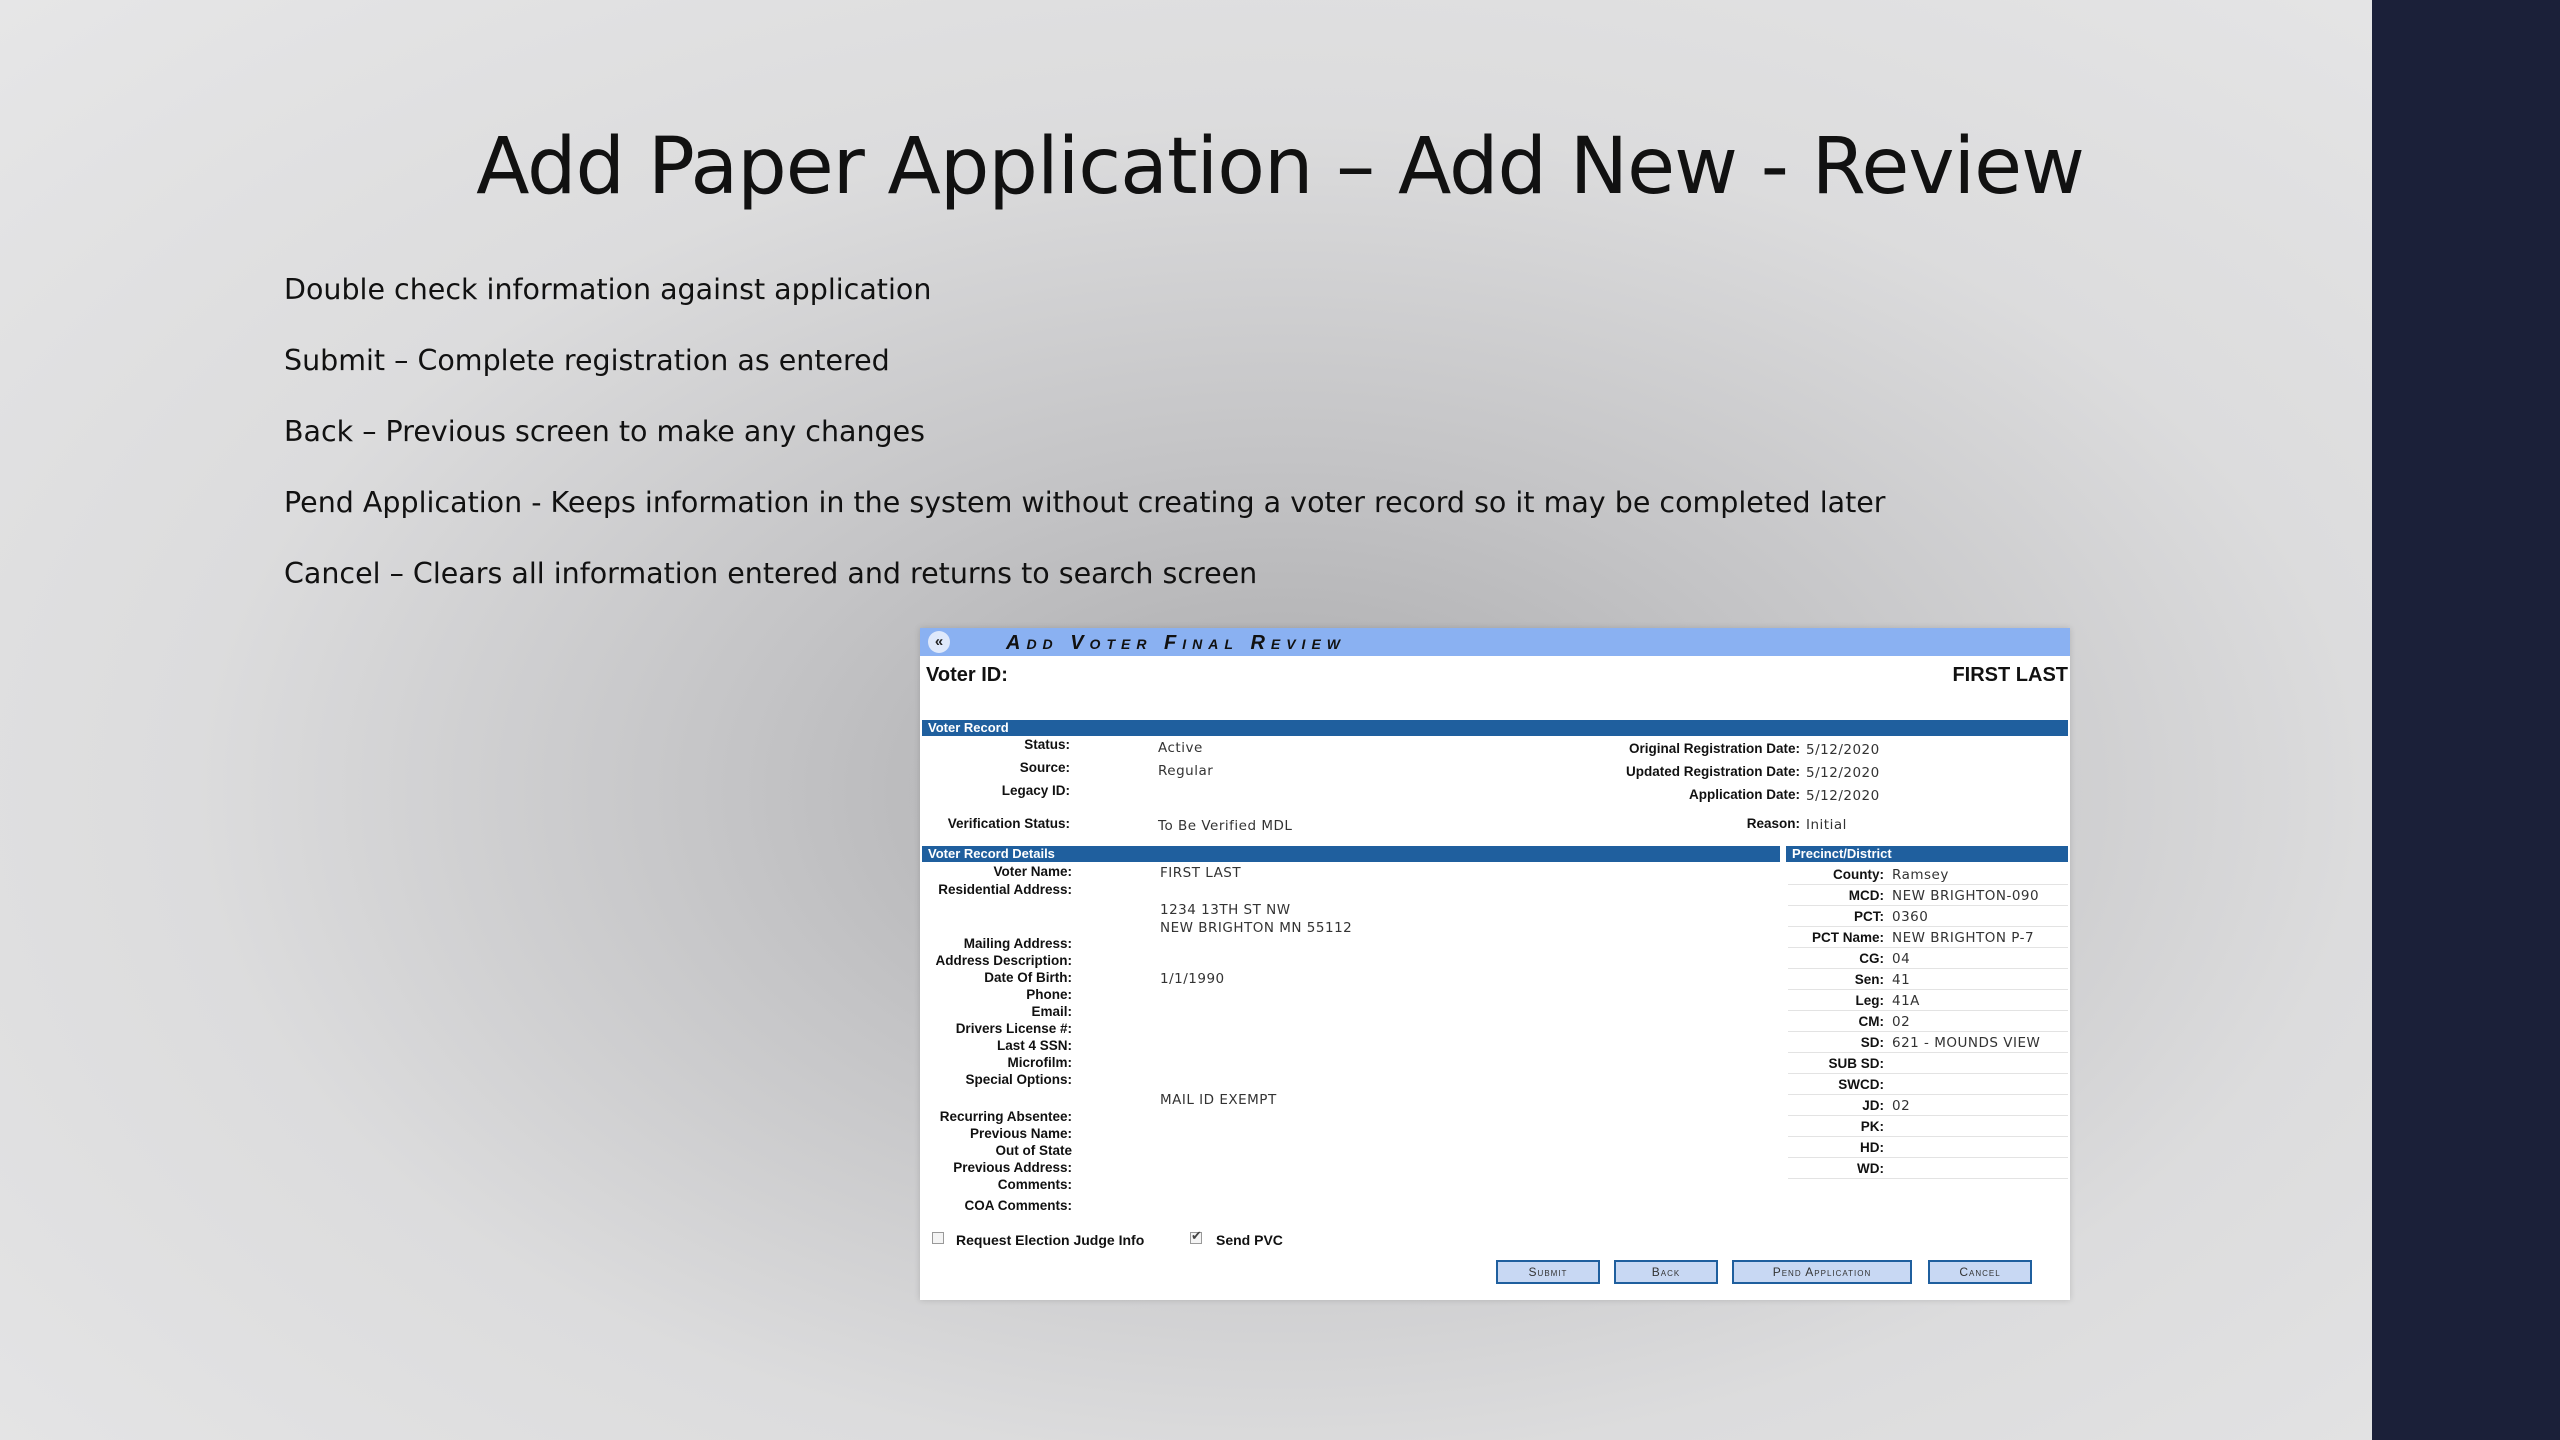 This screenshot has width=2560, height=1440. I want to click on pend-application-button: Pend Application, so click(1822, 1272).